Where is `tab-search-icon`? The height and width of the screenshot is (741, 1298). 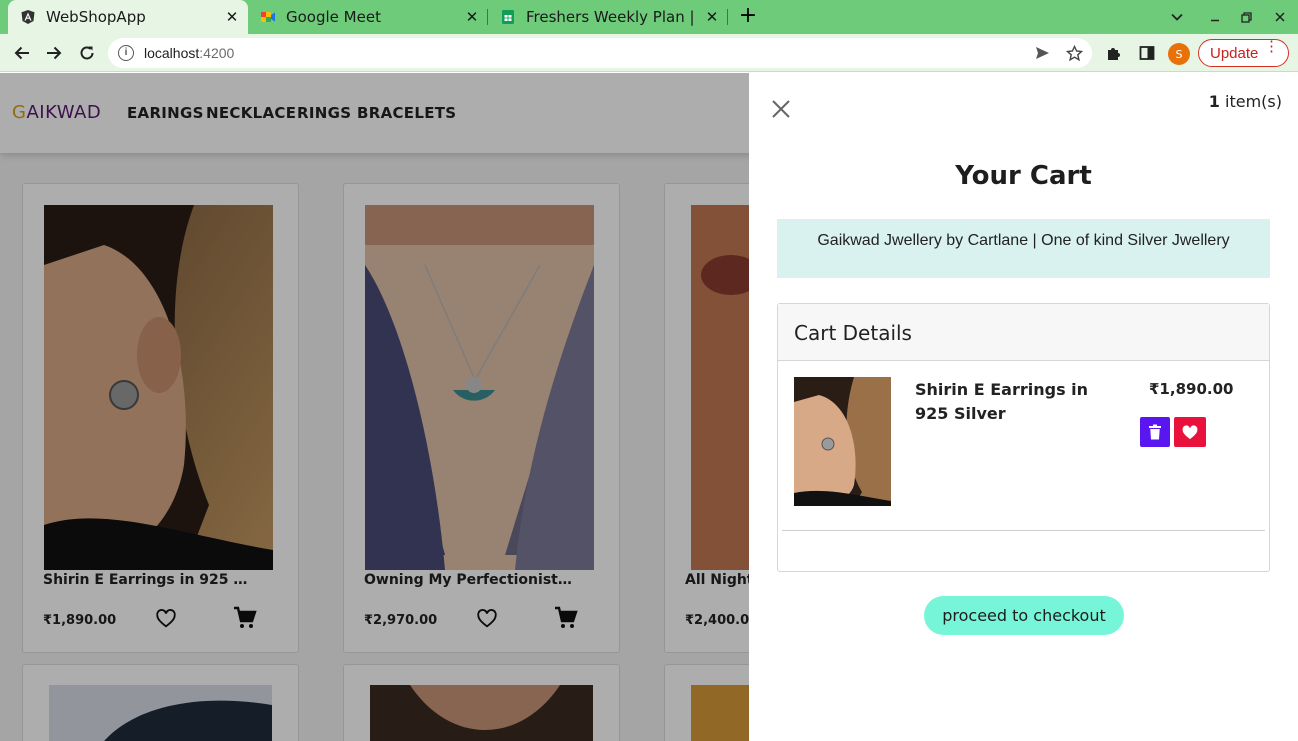
tab-search-icon is located at coordinates (1177, 17).